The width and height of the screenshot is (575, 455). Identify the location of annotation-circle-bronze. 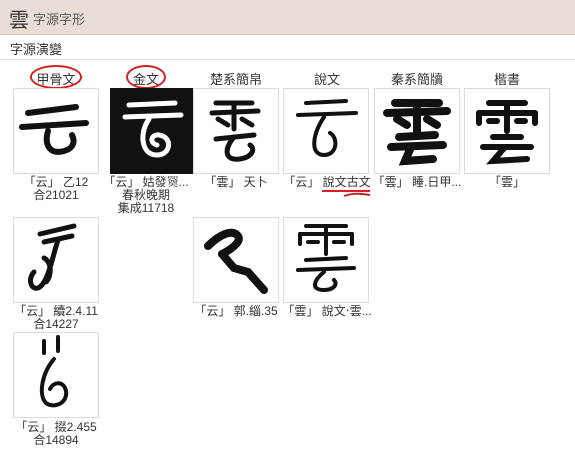
(146, 77).